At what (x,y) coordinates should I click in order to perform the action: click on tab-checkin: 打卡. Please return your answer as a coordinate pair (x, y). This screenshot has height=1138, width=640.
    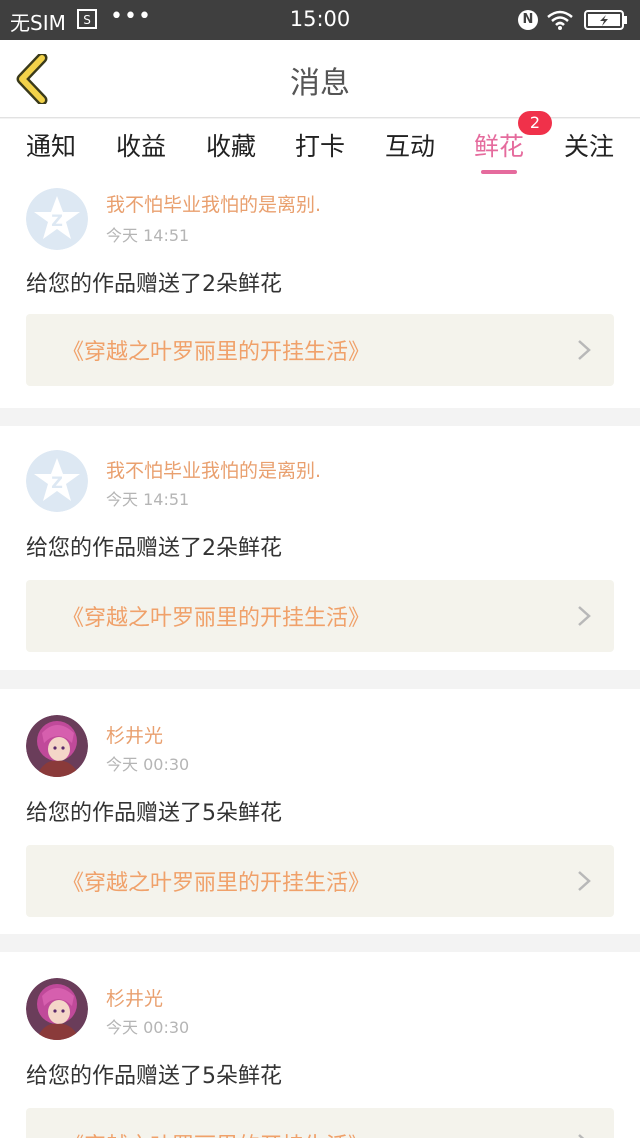
    Looking at the image, I should click on (320, 145).